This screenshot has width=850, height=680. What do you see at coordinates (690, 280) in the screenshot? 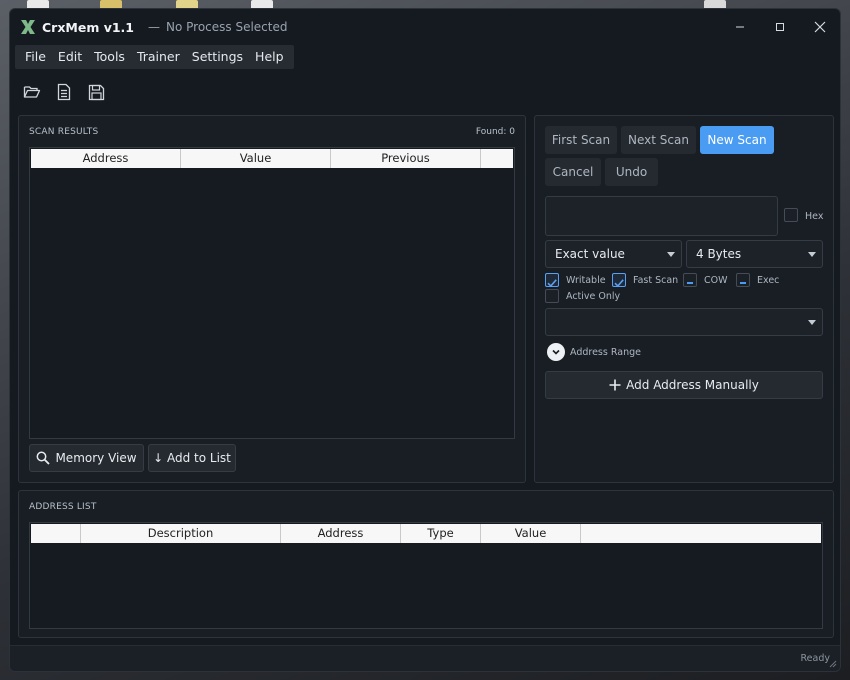
I see `cow-checkbox` at bounding box center [690, 280].